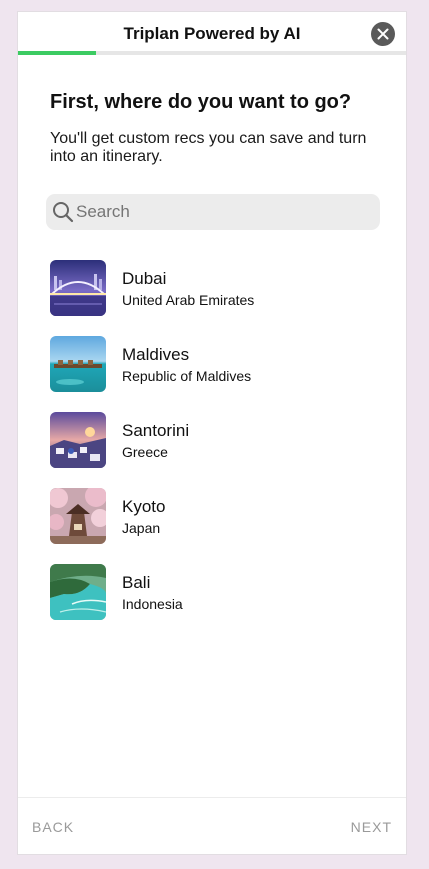 The height and width of the screenshot is (869, 429). Describe the element at coordinates (141, 528) in the screenshot. I see `destination-country: Japan` at that location.